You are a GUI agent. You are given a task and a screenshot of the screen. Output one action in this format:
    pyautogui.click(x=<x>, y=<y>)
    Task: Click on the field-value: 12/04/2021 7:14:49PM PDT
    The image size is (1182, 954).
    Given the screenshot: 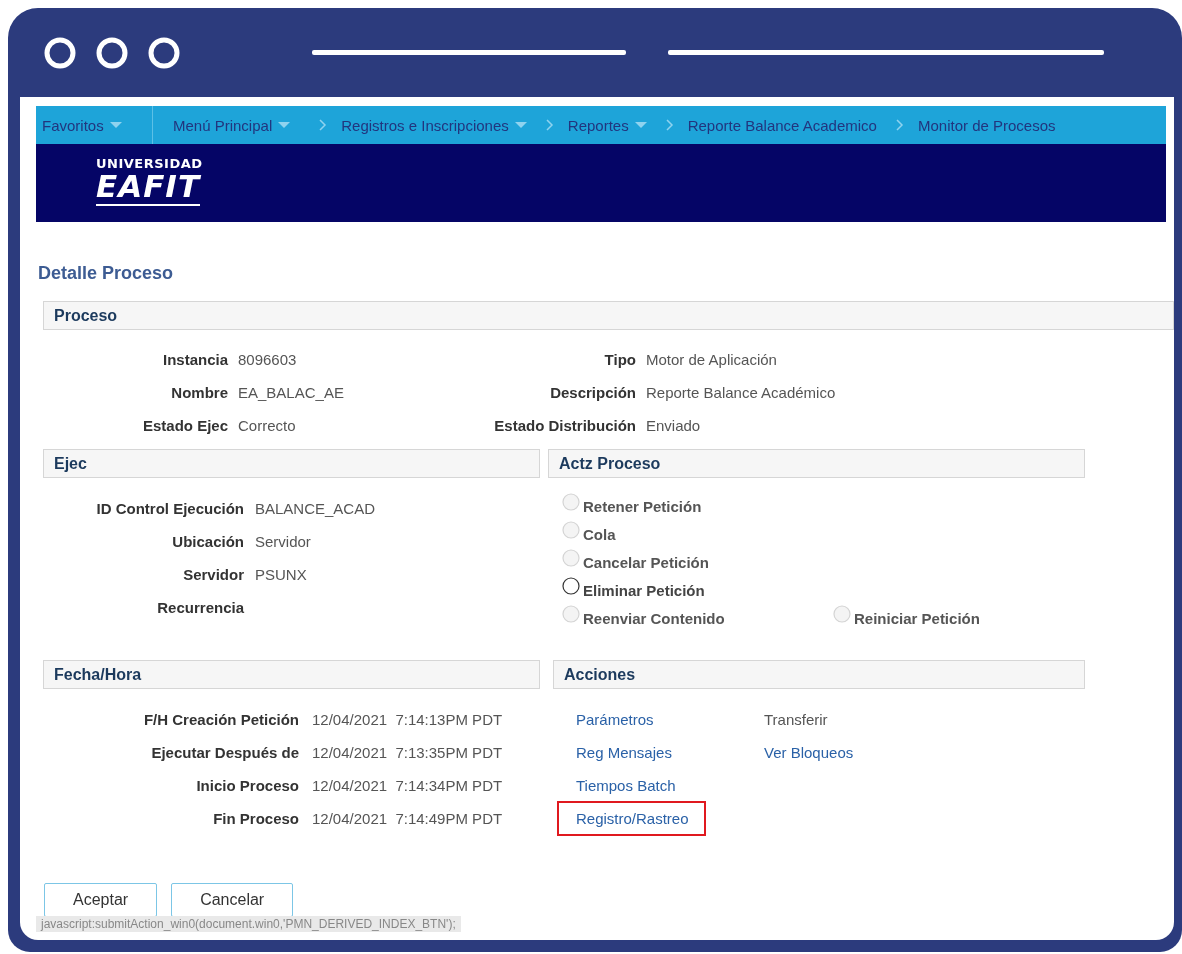 What is the action you would take?
    pyautogui.click(x=408, y=818)
    